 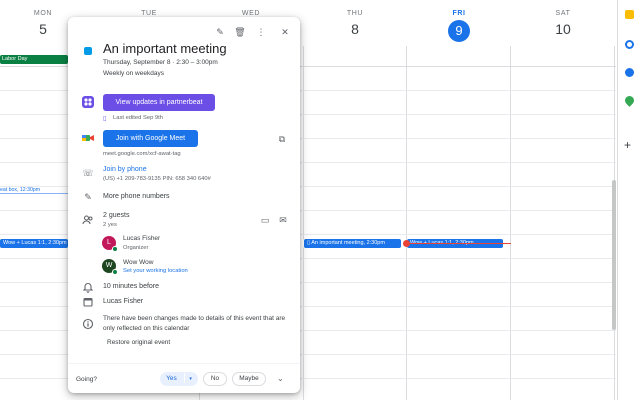 What do you see at coordinates (116, 215) in the screenshot?
I see `guest-count: 2 guests` at bounding box center [116, 215].